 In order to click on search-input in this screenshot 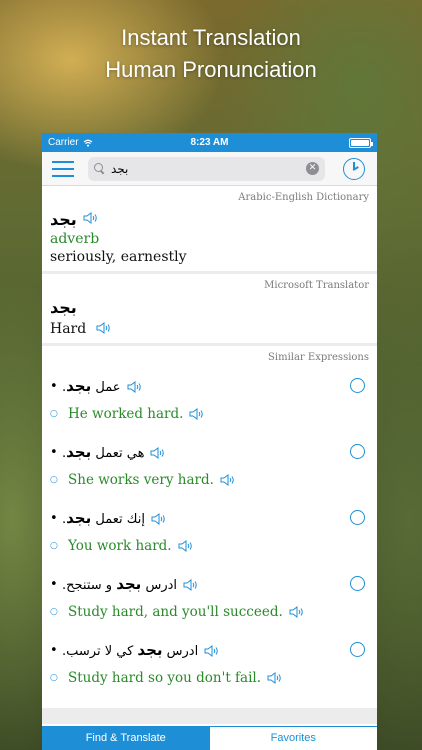, I will do `click(205, 168)`.